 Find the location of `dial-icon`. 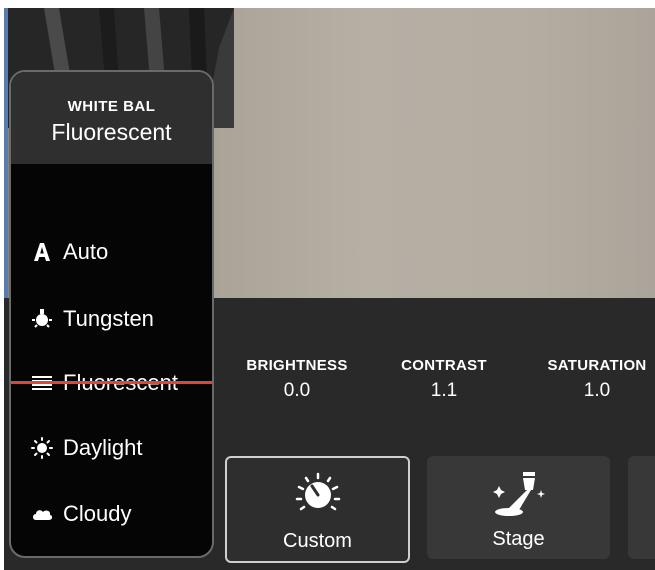

dial-icon is located at coordinates (318, 497).